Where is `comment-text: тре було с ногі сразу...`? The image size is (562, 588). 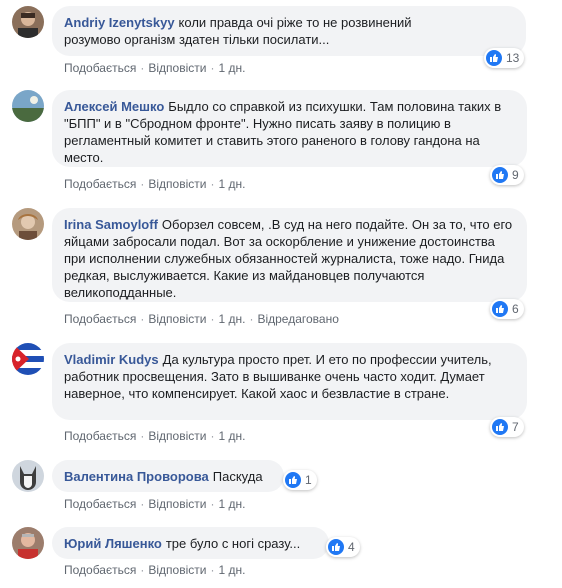
comment-text: тре було с ногі сразу... is located at coordinates (233, 543).